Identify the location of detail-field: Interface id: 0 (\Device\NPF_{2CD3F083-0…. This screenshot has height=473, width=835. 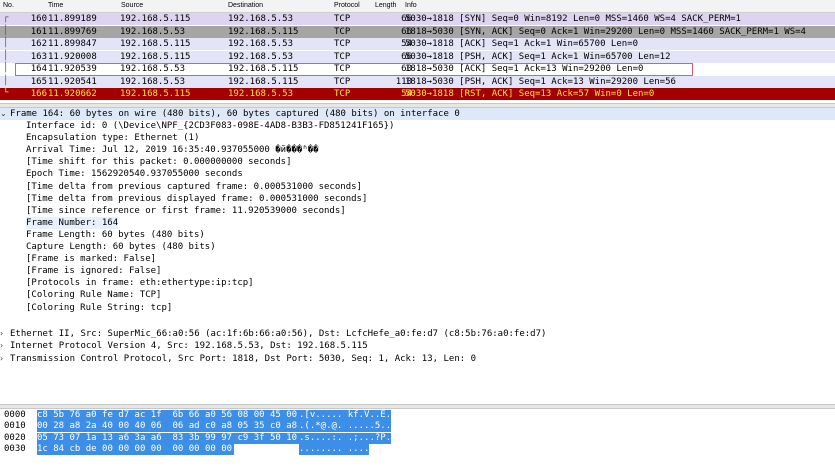
(210, 126).